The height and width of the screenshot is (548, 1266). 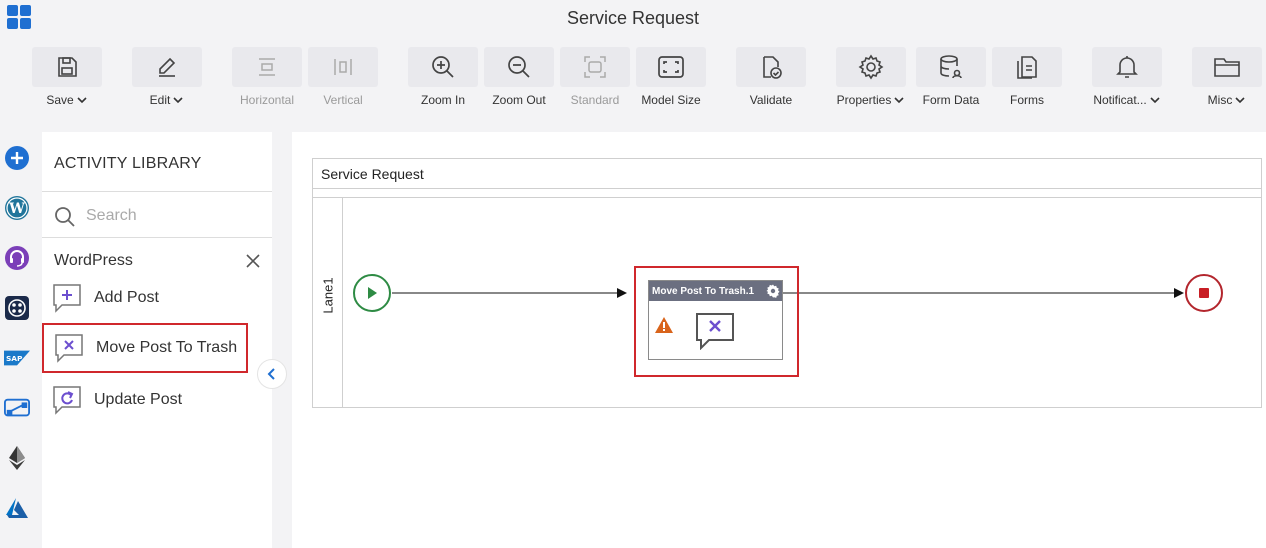 What do you see at coordinates (67, 79) in the screenshot?
I see `save-button: Save` at bounding box center [67, 79].